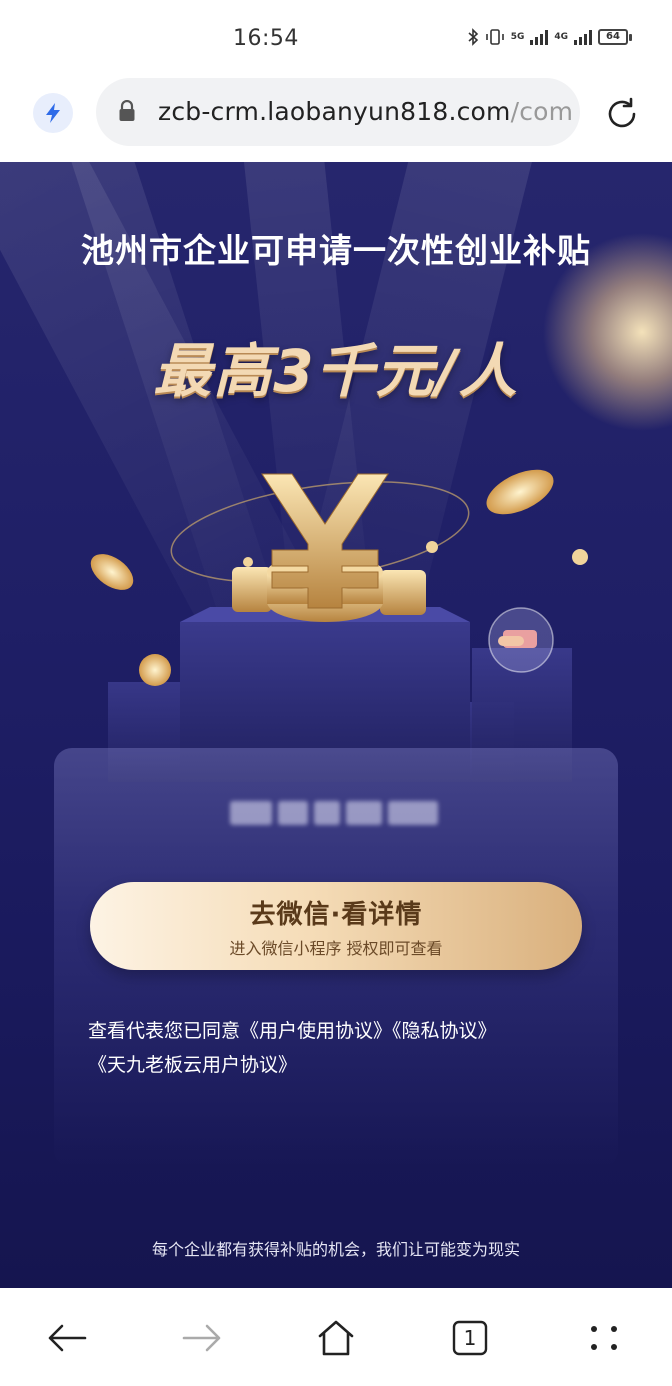  I want to click on tabs-icon: 1, so click(470, 1338).